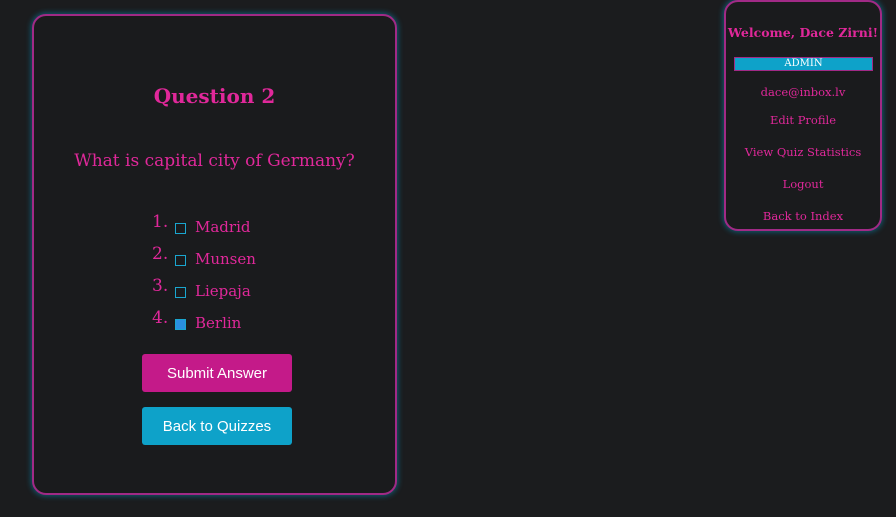  Describe the element at coordinates (217, 426) in the screenshot. I see `back-to-quizzes-button: Back to Quizzes` at that location.